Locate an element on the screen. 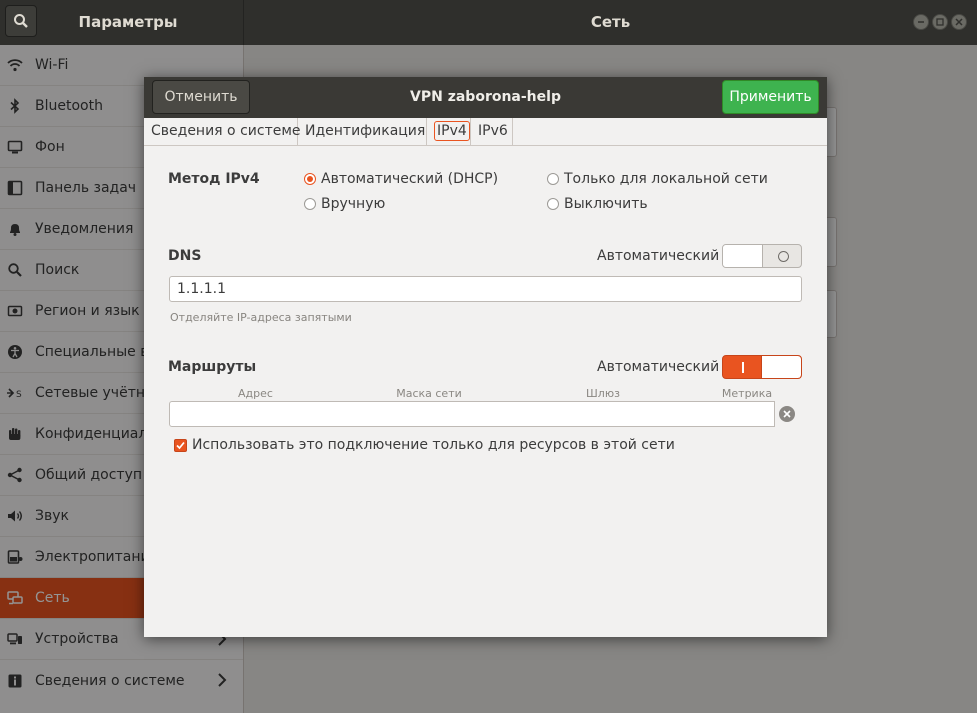 This screenshot has height=713, width=977. switch-on-mark is located at coordinates (743, 367).